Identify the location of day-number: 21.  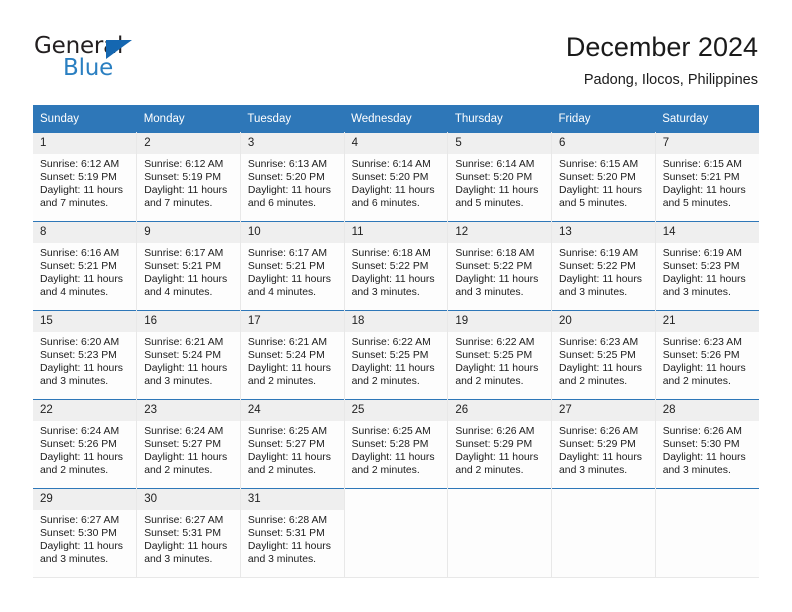
(707, 321).